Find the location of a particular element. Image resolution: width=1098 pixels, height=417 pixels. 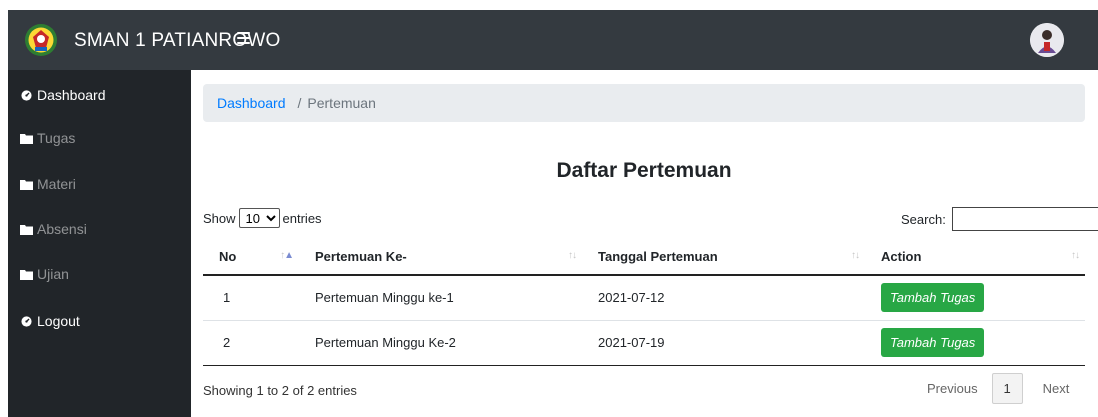

entries-label: entries is located at coordinates (302, 218).